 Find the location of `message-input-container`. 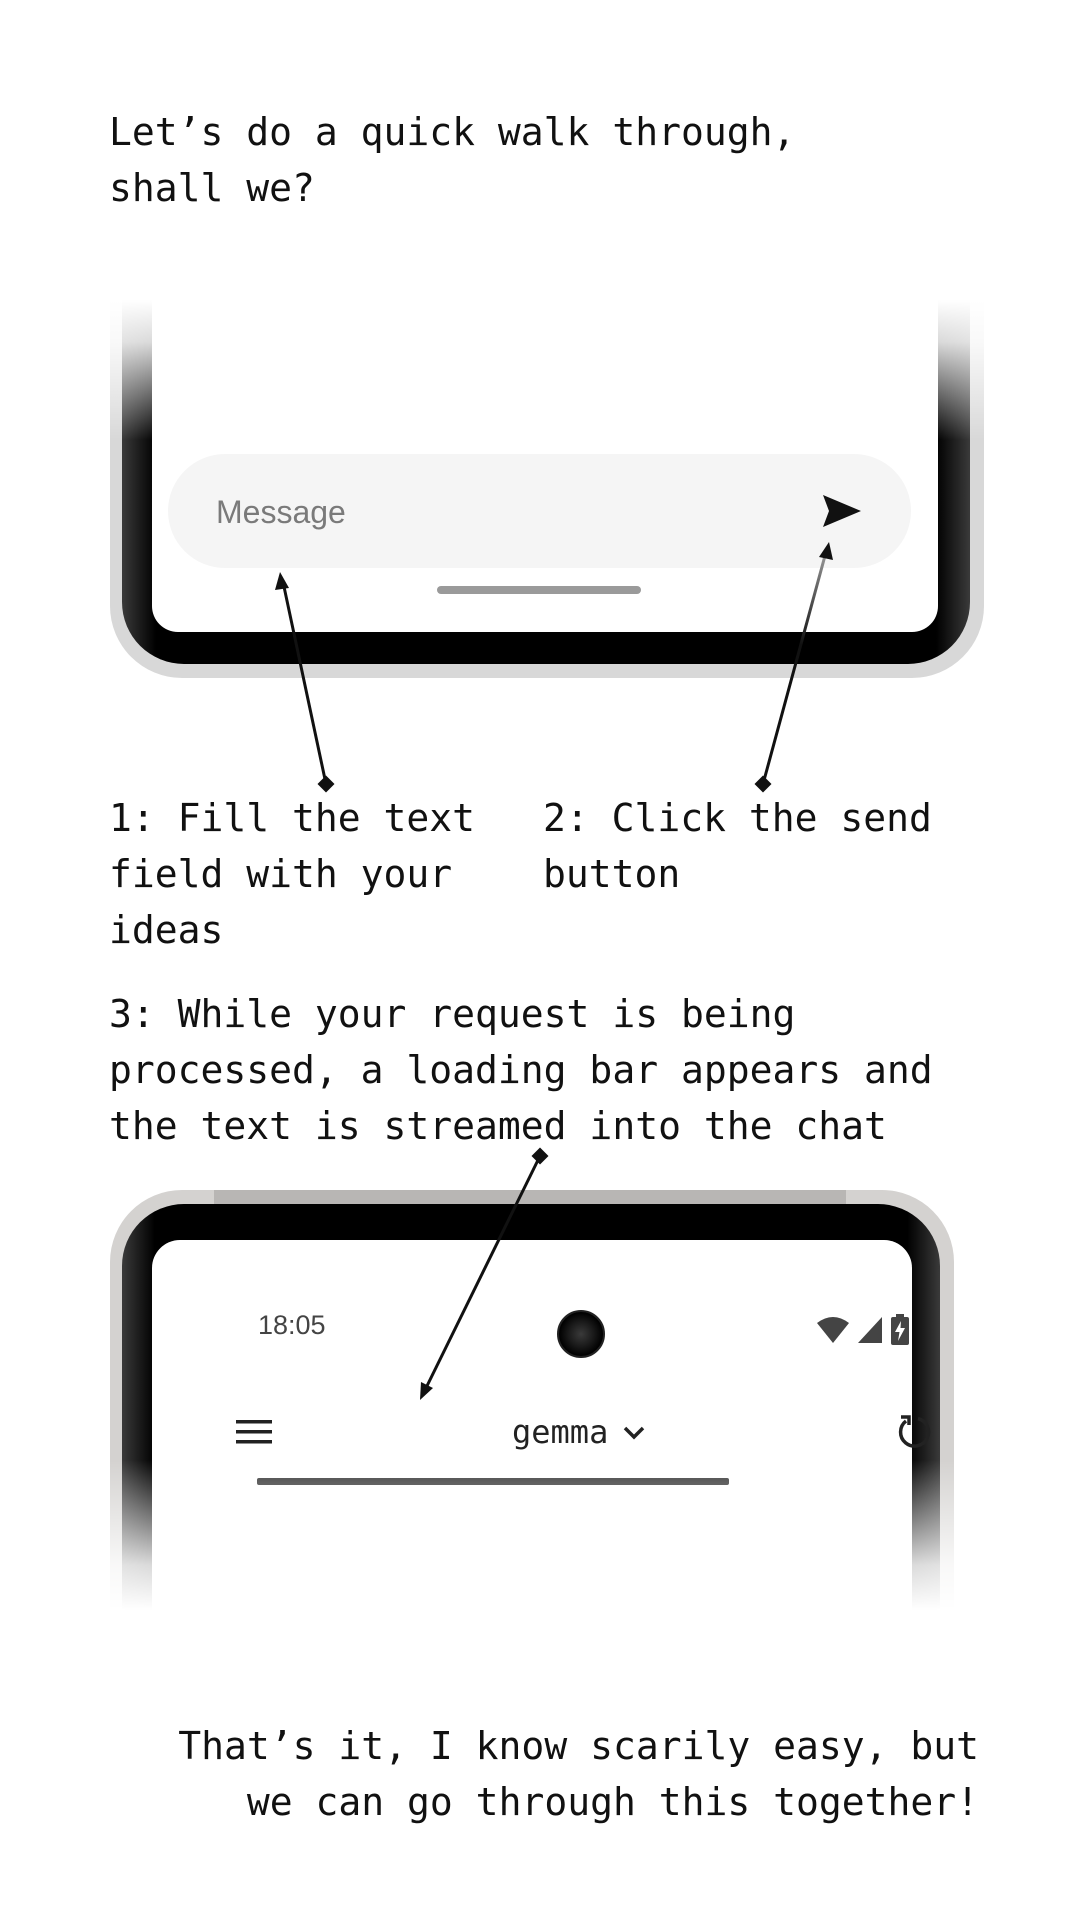

message-input-container is located at coordinates (539, 512).